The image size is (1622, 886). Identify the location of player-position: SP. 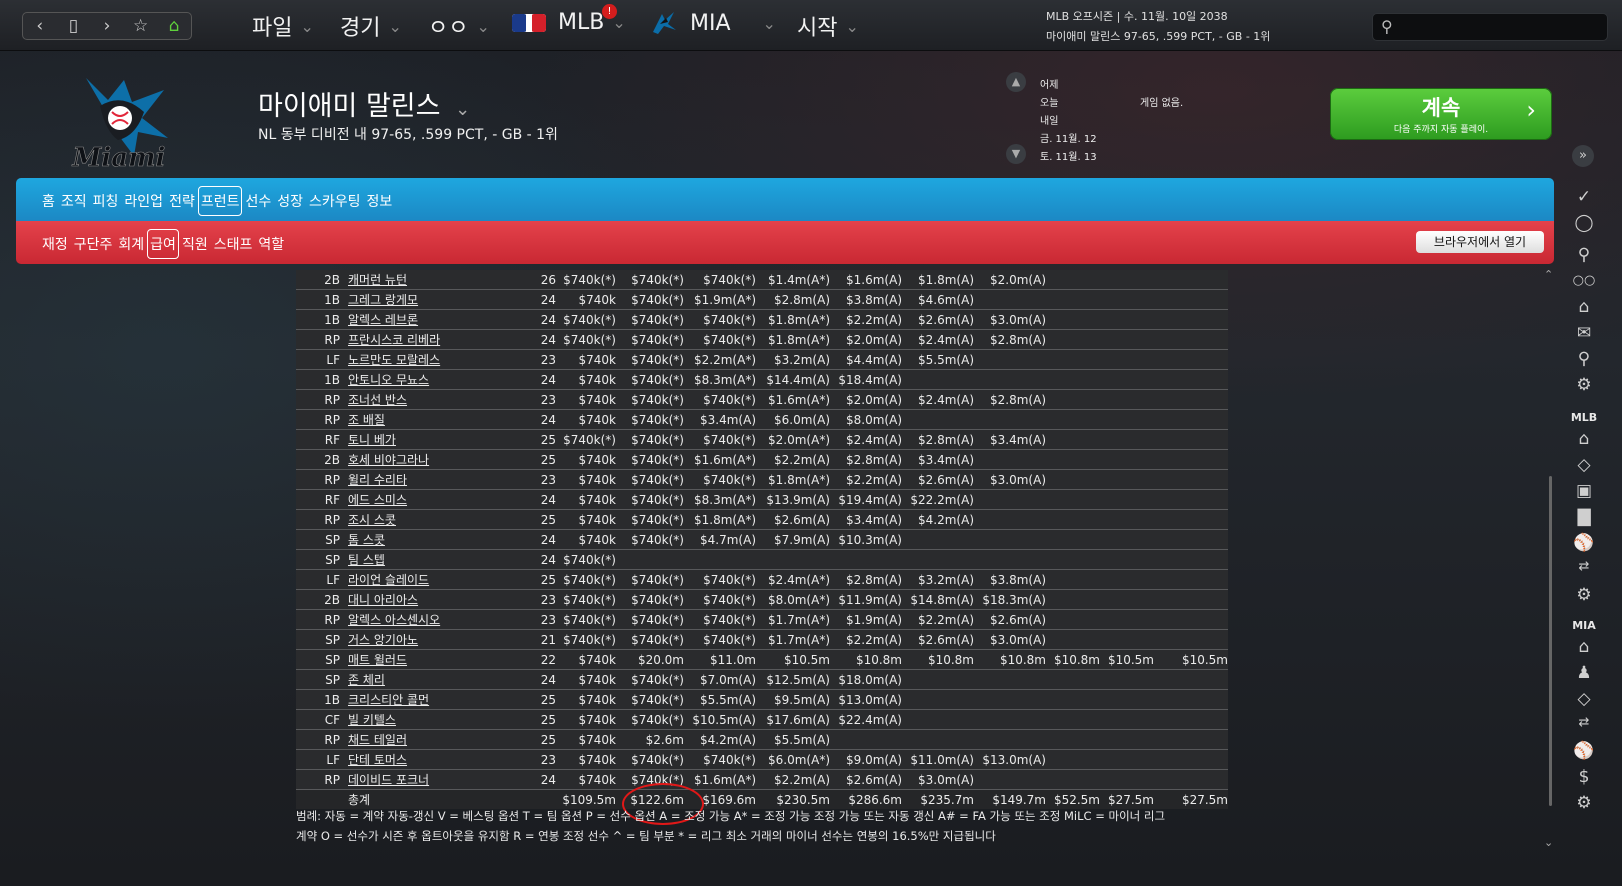
(320, 539).